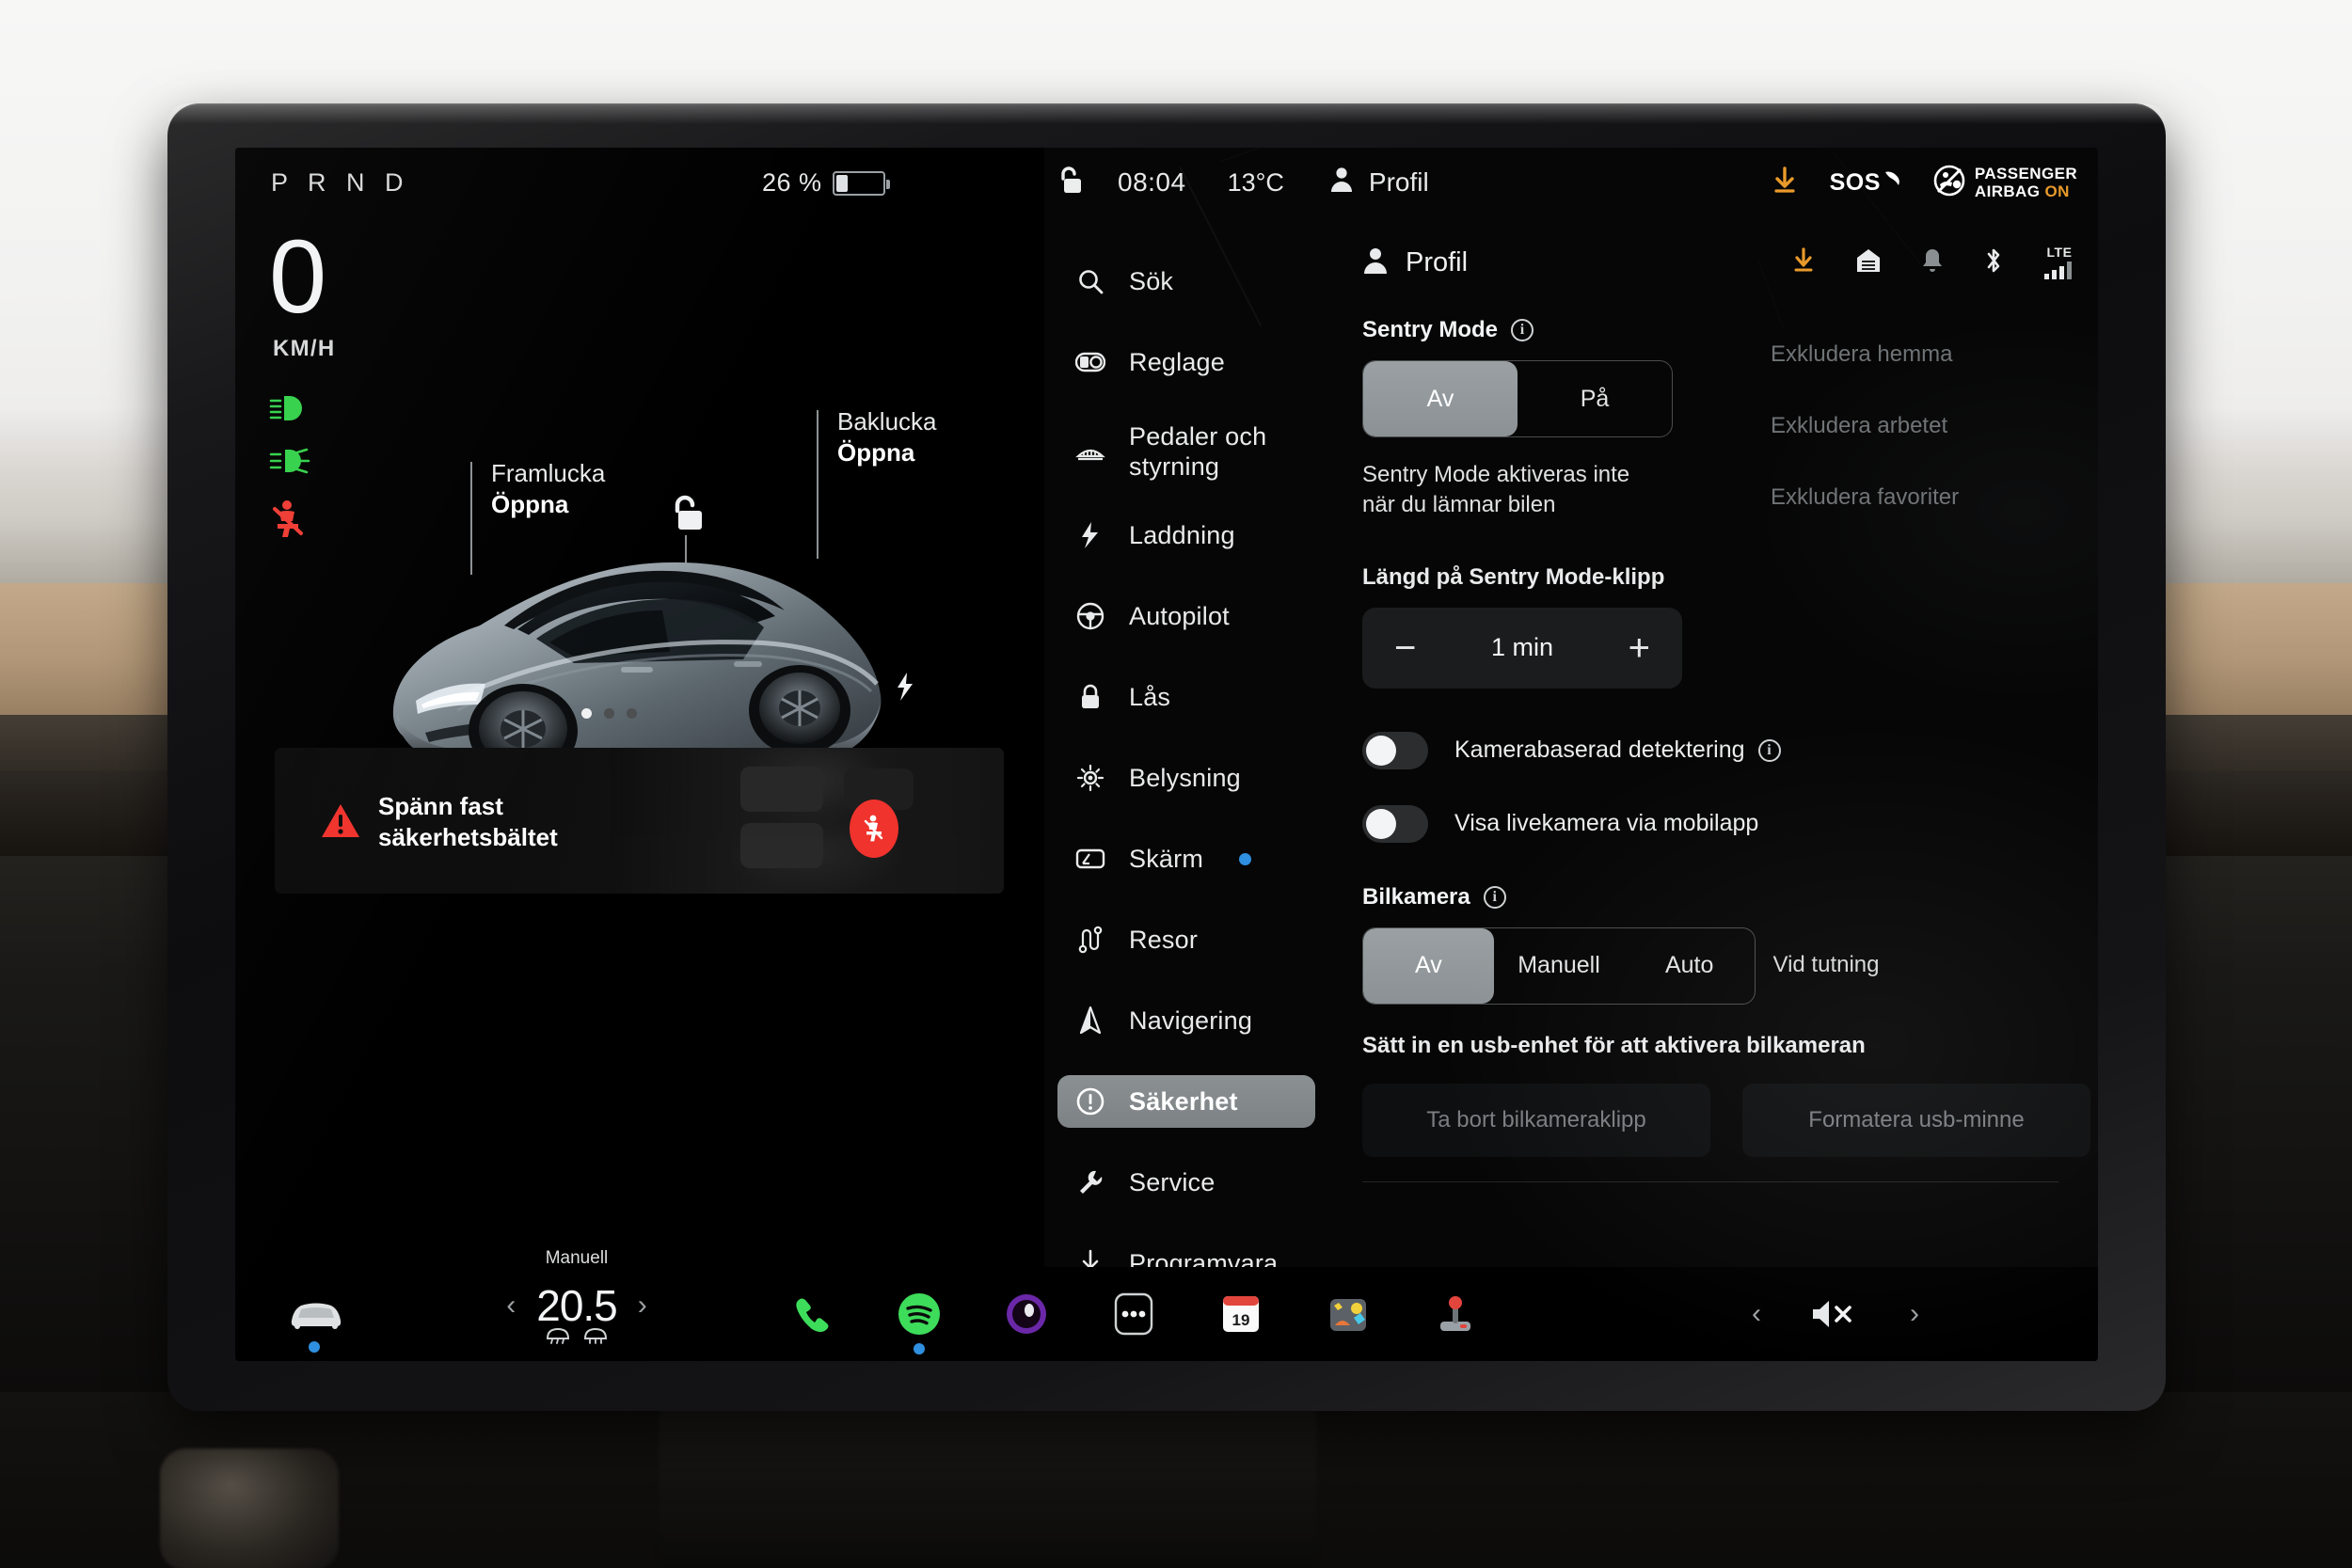  What do you see at coordinates (558, 1338) in the screenshot?
I see `front-defrost-icon` at bounding box center [558, 1338].